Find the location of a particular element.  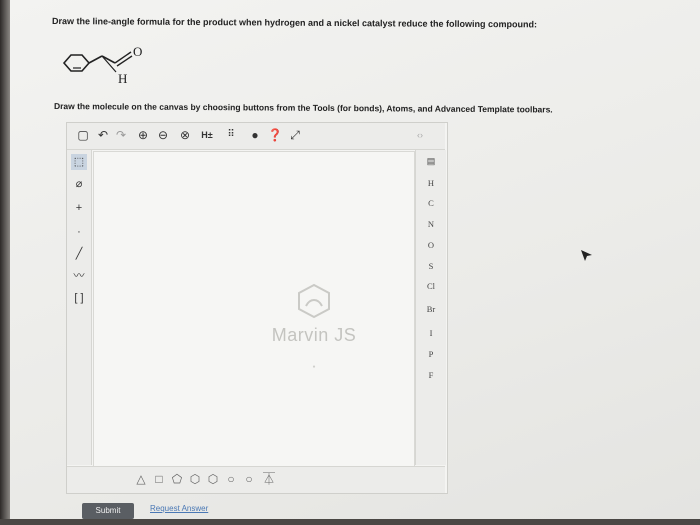

request-answer-link: Request Answer is located at coordinates (179, 508).